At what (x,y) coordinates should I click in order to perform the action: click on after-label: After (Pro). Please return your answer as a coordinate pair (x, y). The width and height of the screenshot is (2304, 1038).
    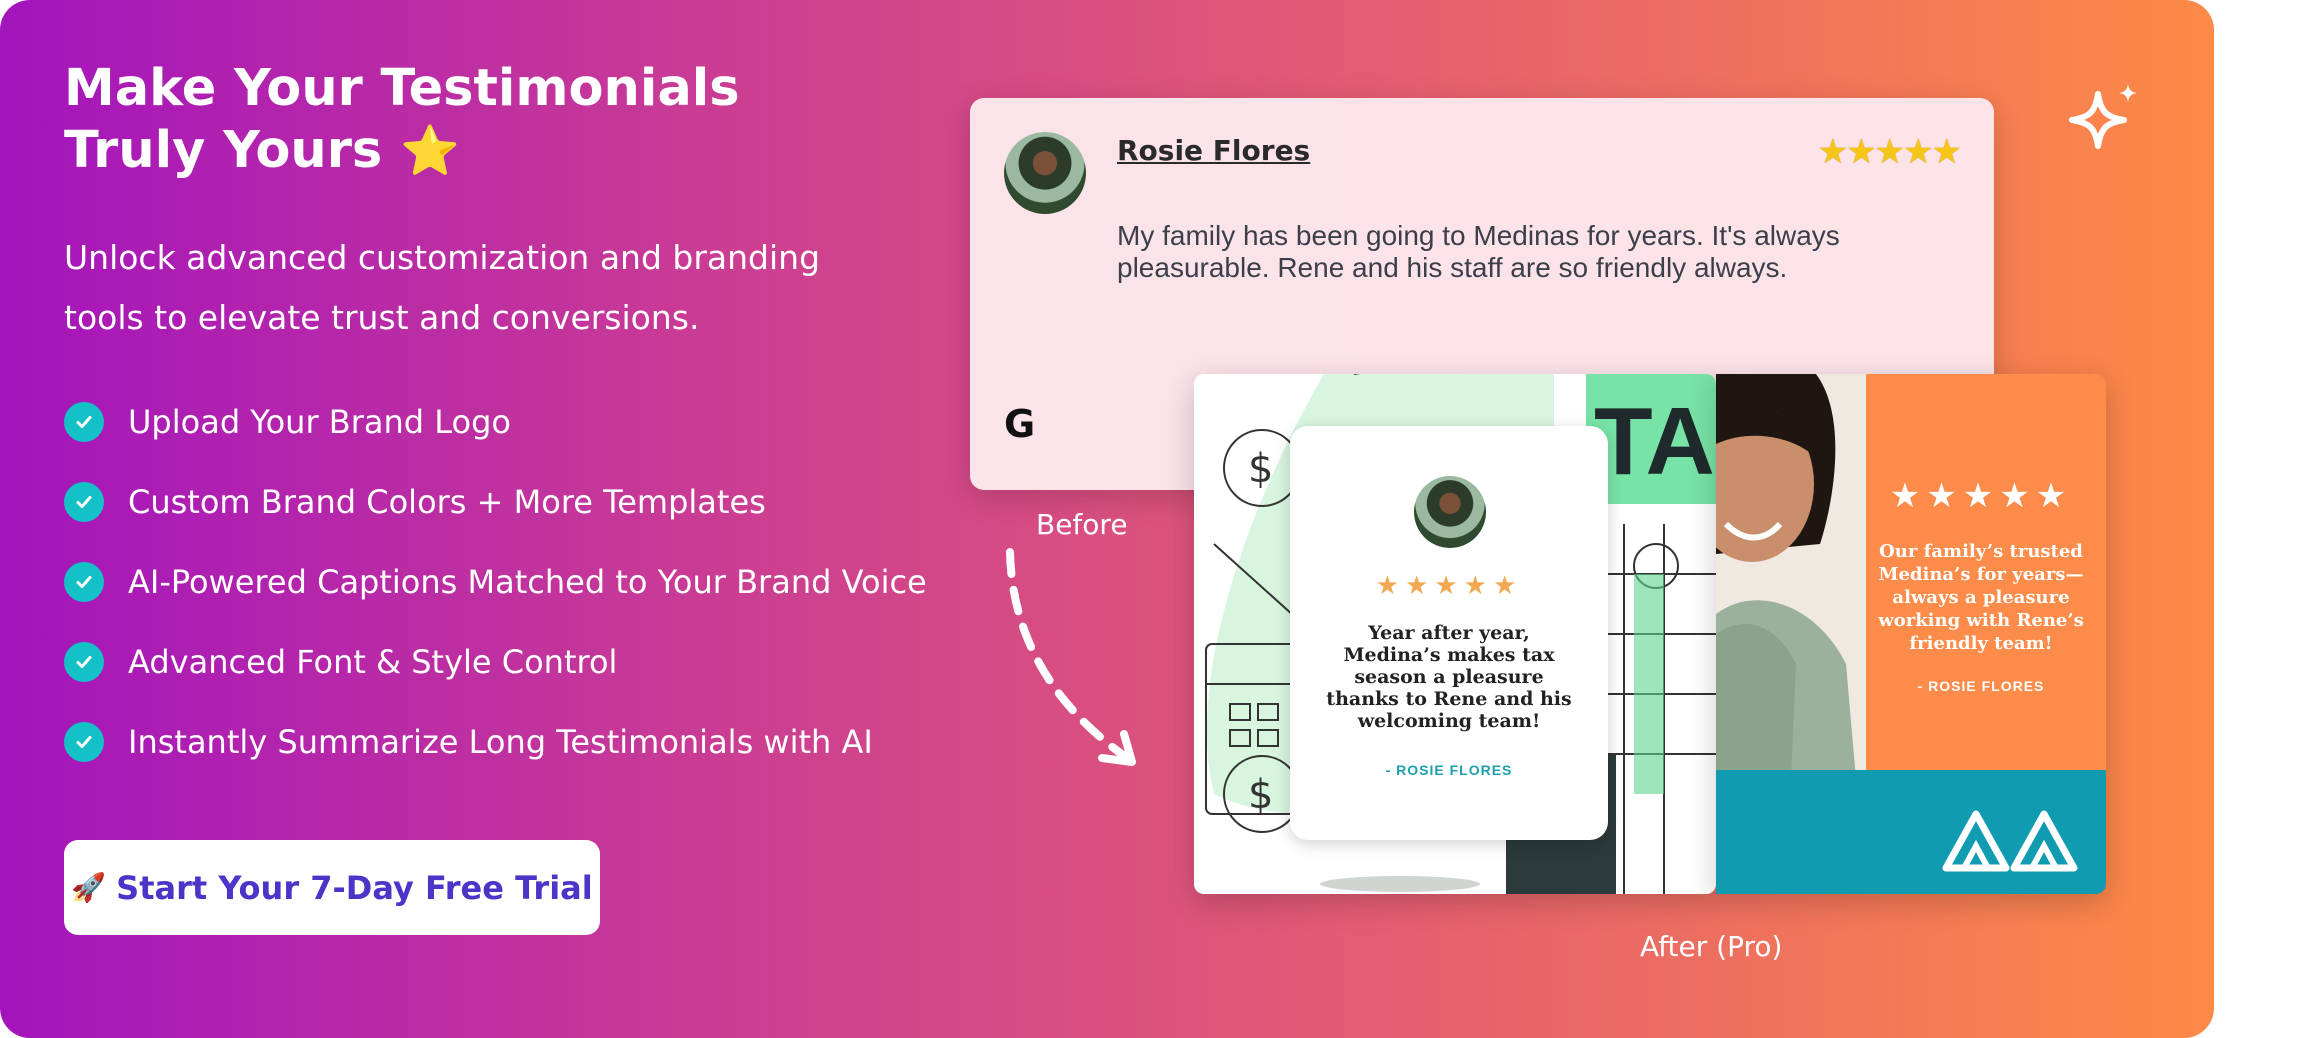
    Looking at the image, I should click on (1711, 946).